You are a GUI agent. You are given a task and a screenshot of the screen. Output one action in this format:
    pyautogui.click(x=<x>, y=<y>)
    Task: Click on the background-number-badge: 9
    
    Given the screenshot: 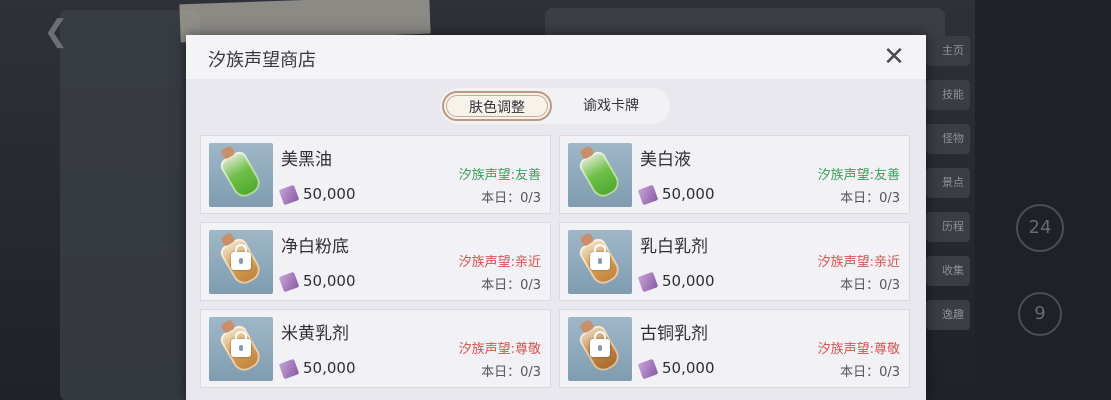 What is the action you would take?
    pyautogui.click(x=1040, y=314)
    